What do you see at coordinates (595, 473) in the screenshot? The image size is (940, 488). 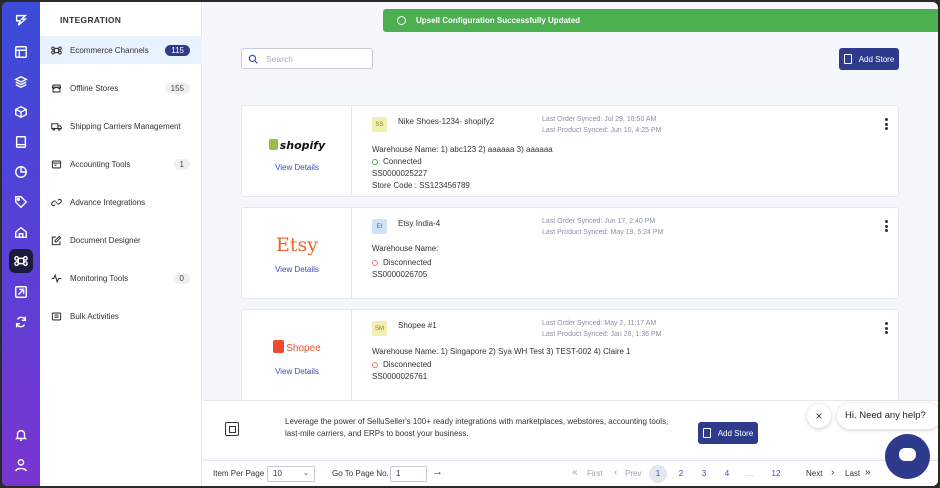 I see `first-page-button: First` at bounding box center [595, 473].